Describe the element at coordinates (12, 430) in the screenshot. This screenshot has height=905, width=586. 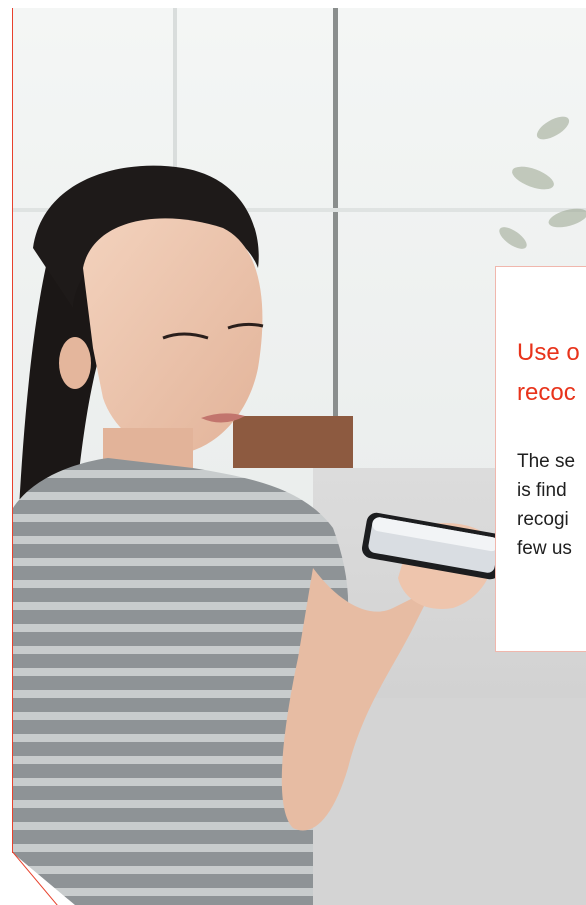
I see `accent-line` at that location.